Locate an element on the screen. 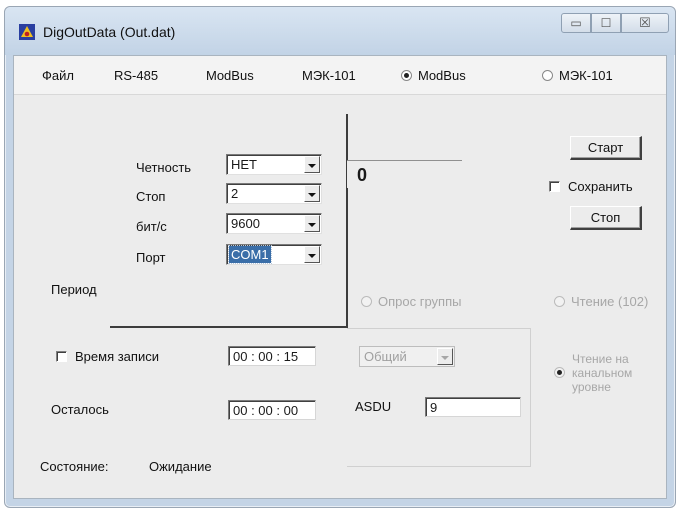 The height and width of the screenshot is (512, 679). minimize-button: ▭ is located at coordinates (576, 23).